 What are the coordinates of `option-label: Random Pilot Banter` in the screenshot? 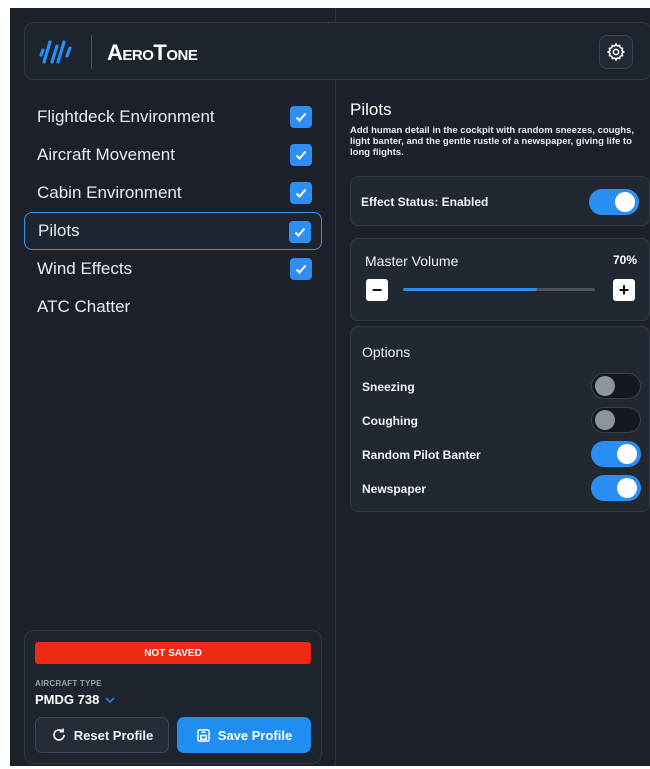 It's located at (421, 455).